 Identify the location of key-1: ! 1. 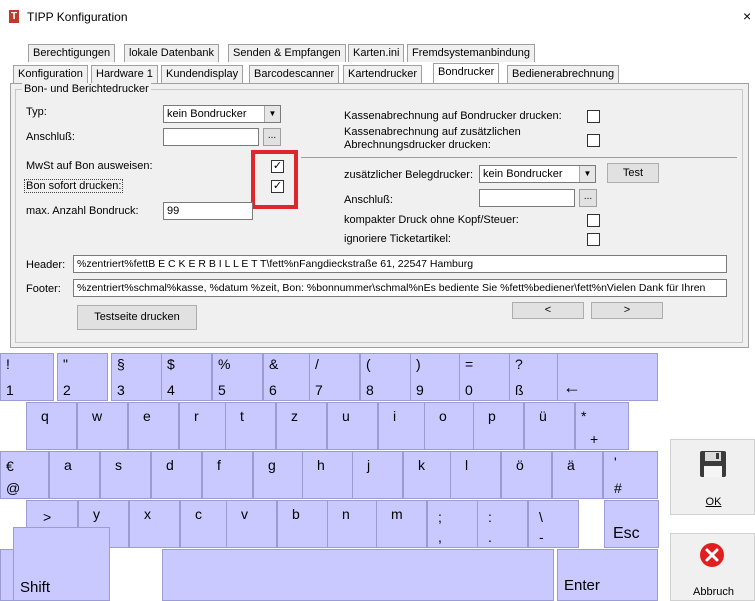
(27, 377).